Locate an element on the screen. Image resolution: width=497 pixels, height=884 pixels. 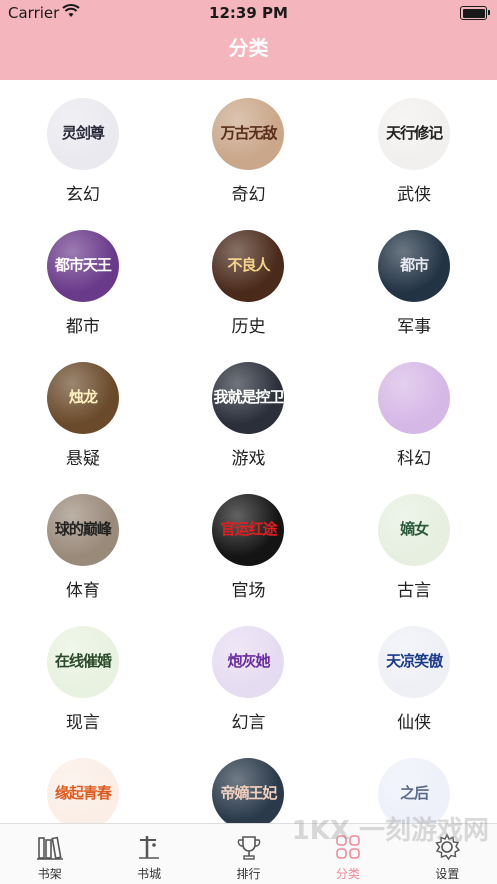
category-cover-image: 缘起青春 is located at coordinates (82, 790).